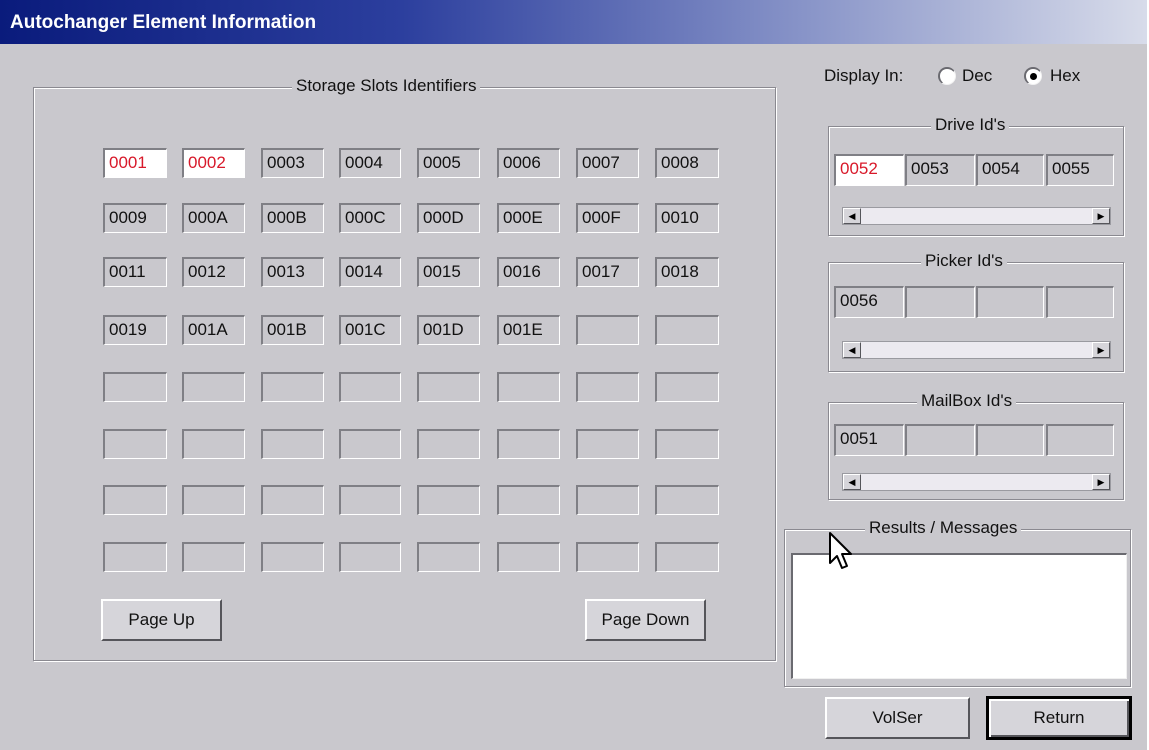  What do you see at coordinates (292, 330) in the screenshot?
I see `storage-slot-cell: 001B` at bounding box center [292, 330].